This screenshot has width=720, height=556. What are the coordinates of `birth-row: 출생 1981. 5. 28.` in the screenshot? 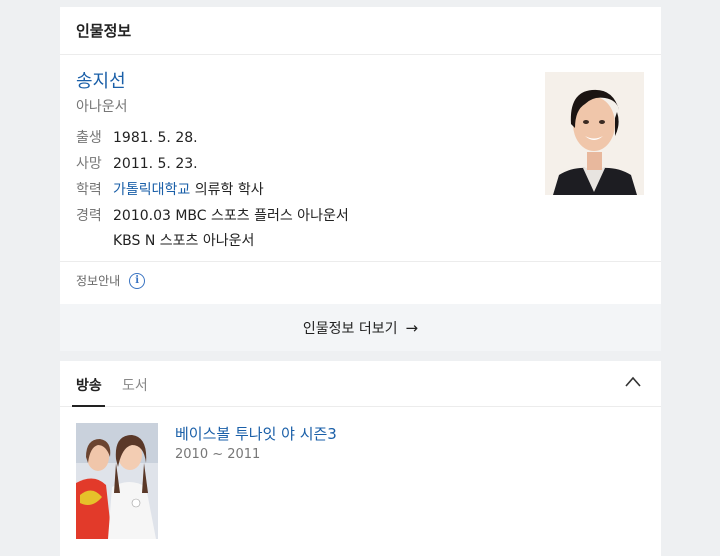 It's located at (137, 138).